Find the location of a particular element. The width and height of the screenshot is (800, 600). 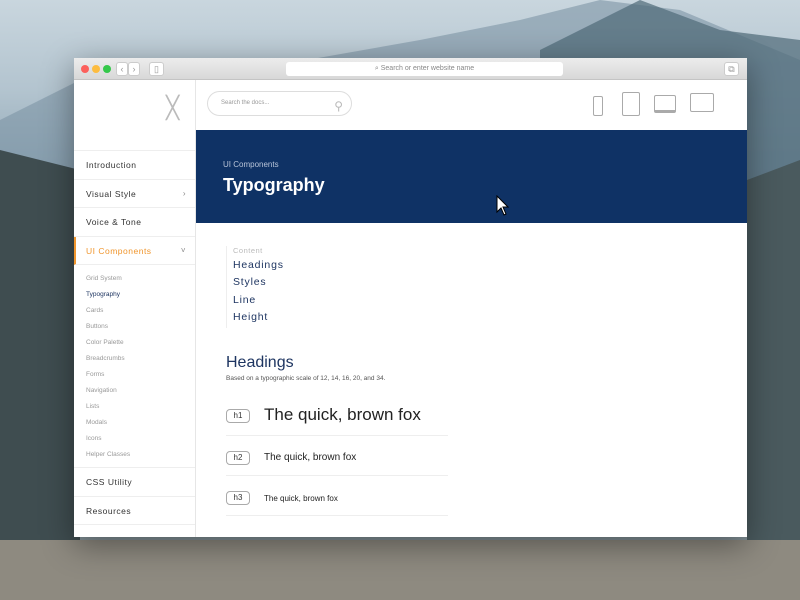

forward-button: › is located at coordinates (134, 69).